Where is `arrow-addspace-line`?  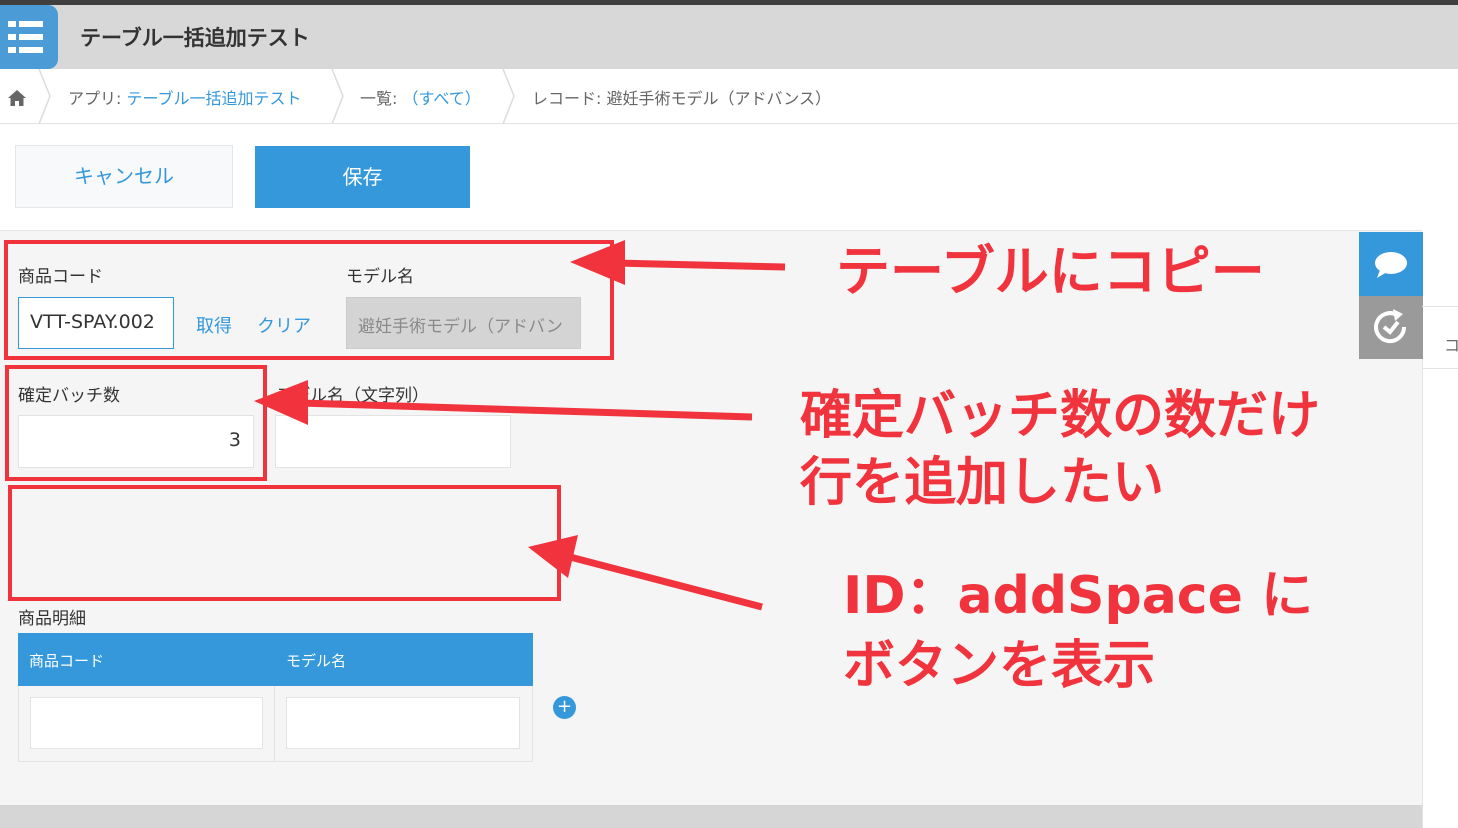
arrow-addspace-line is located at coordinates (666, 582).